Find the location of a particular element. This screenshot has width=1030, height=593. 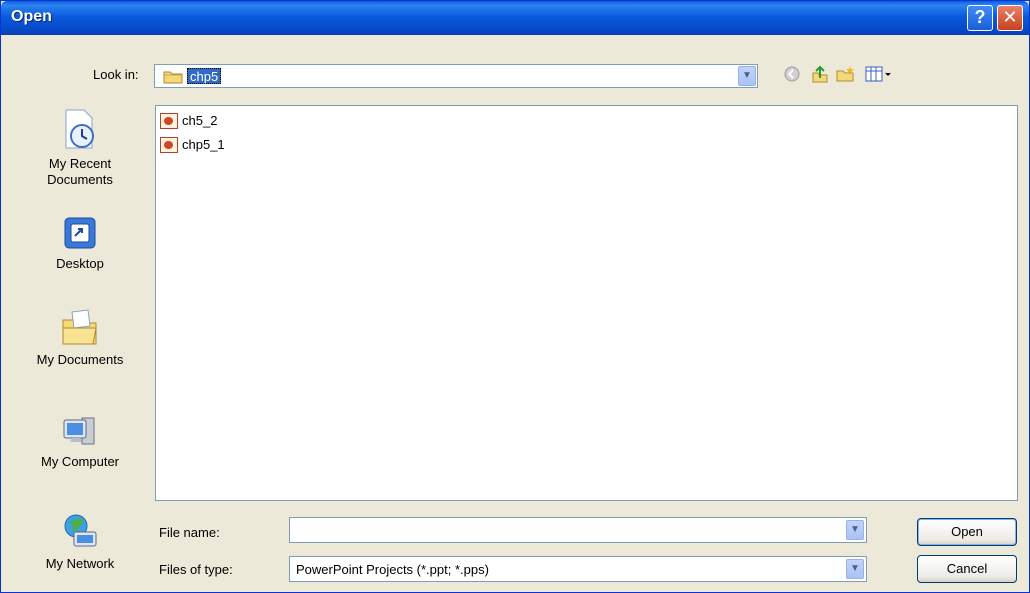

cancel-button: Cancel is located at coordinates (967, 569).